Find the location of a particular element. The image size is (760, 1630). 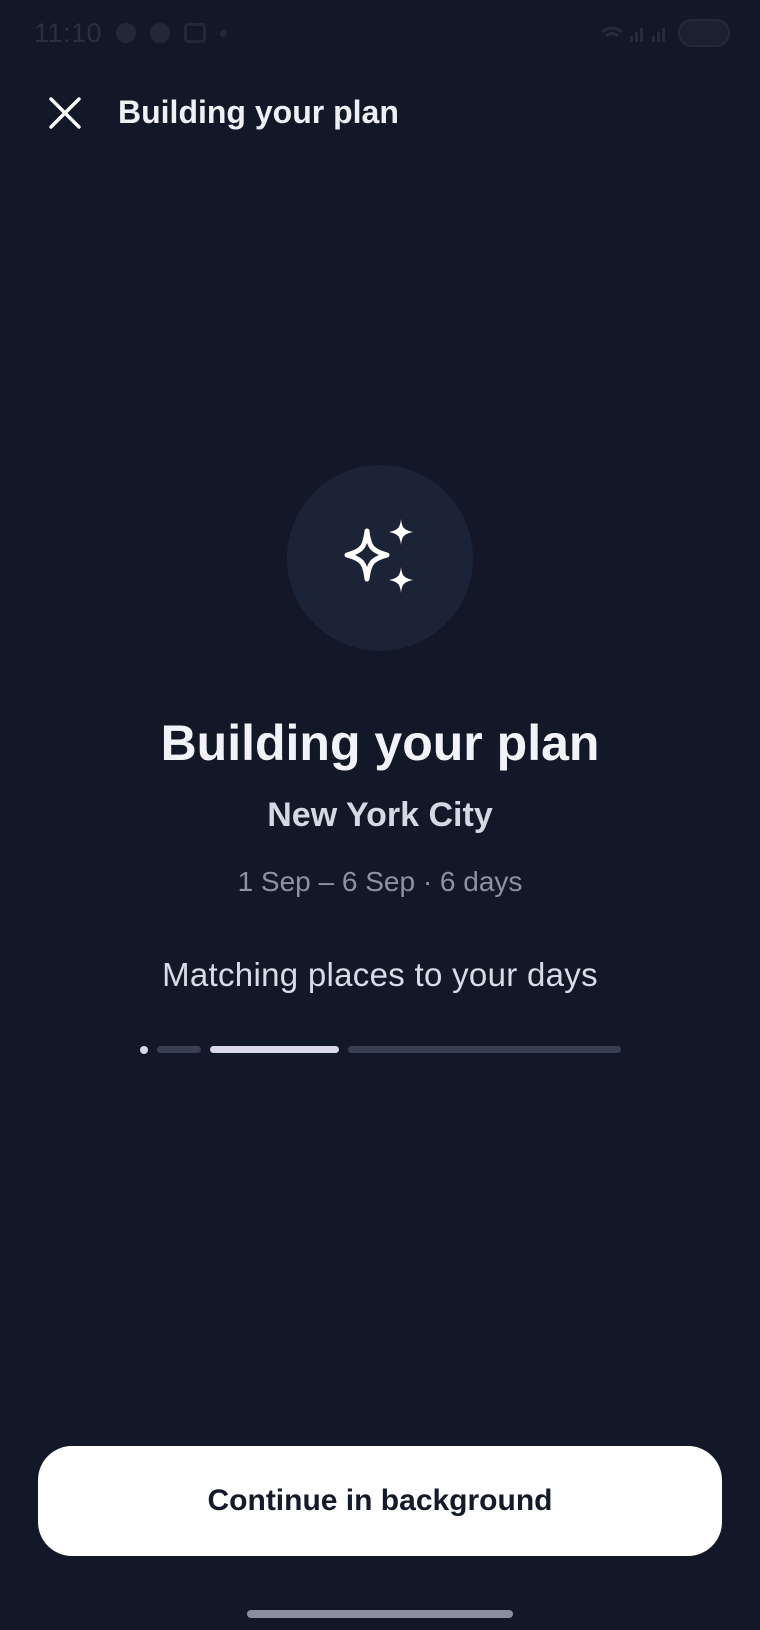

trip-dates: 1 Sep – 6 Sep · 6 days is located at coordinates (380, 881).